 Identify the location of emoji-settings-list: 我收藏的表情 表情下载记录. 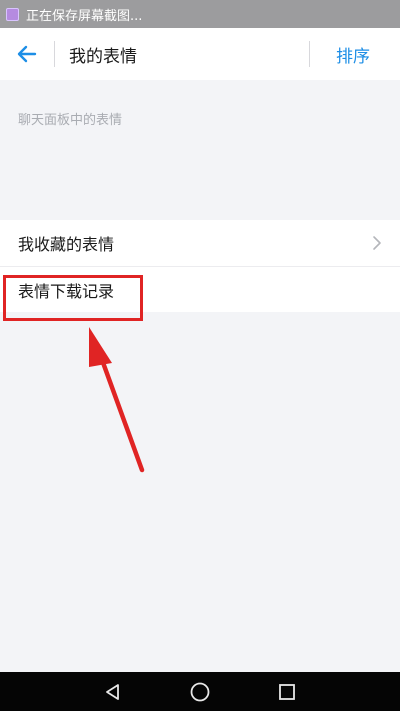
(200, 266).